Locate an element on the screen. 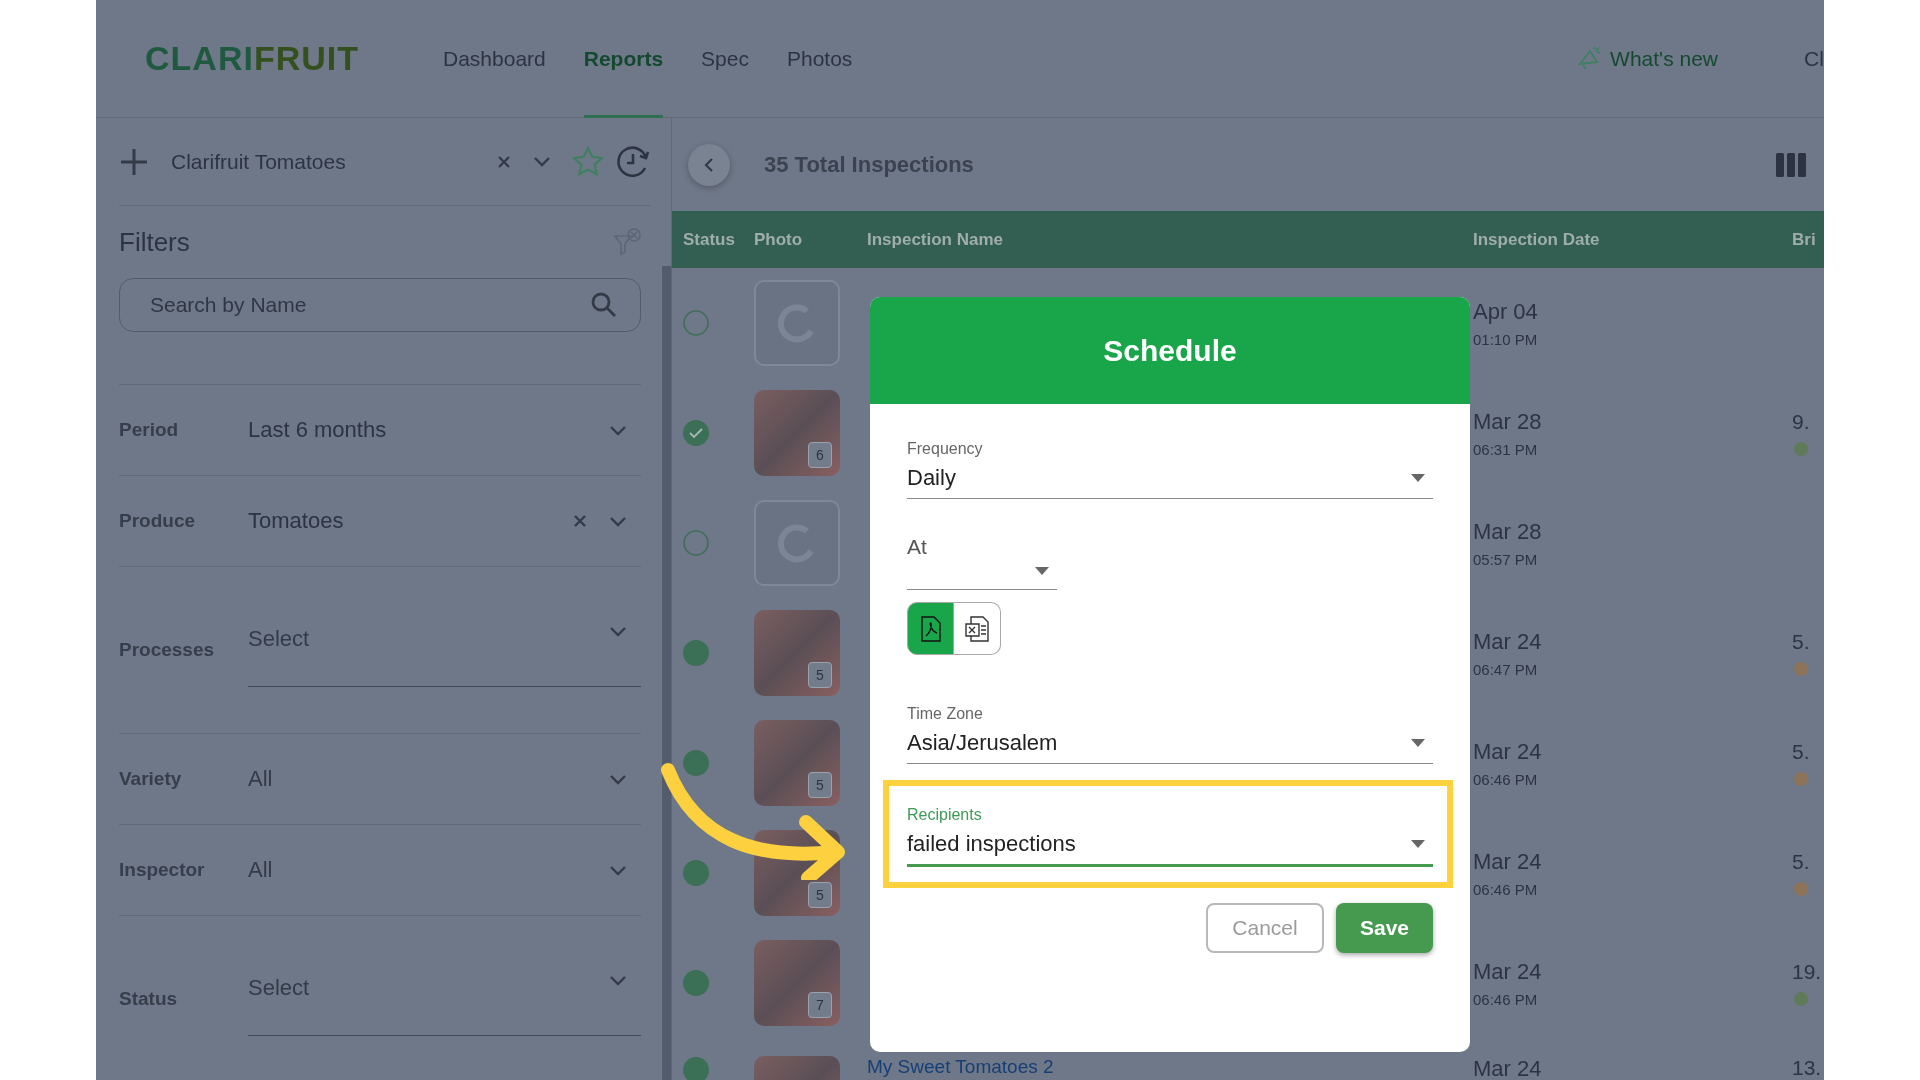 The height and width of the screenshot is (1080, 1920). status-check-icon is located at coordinates (696, 433).